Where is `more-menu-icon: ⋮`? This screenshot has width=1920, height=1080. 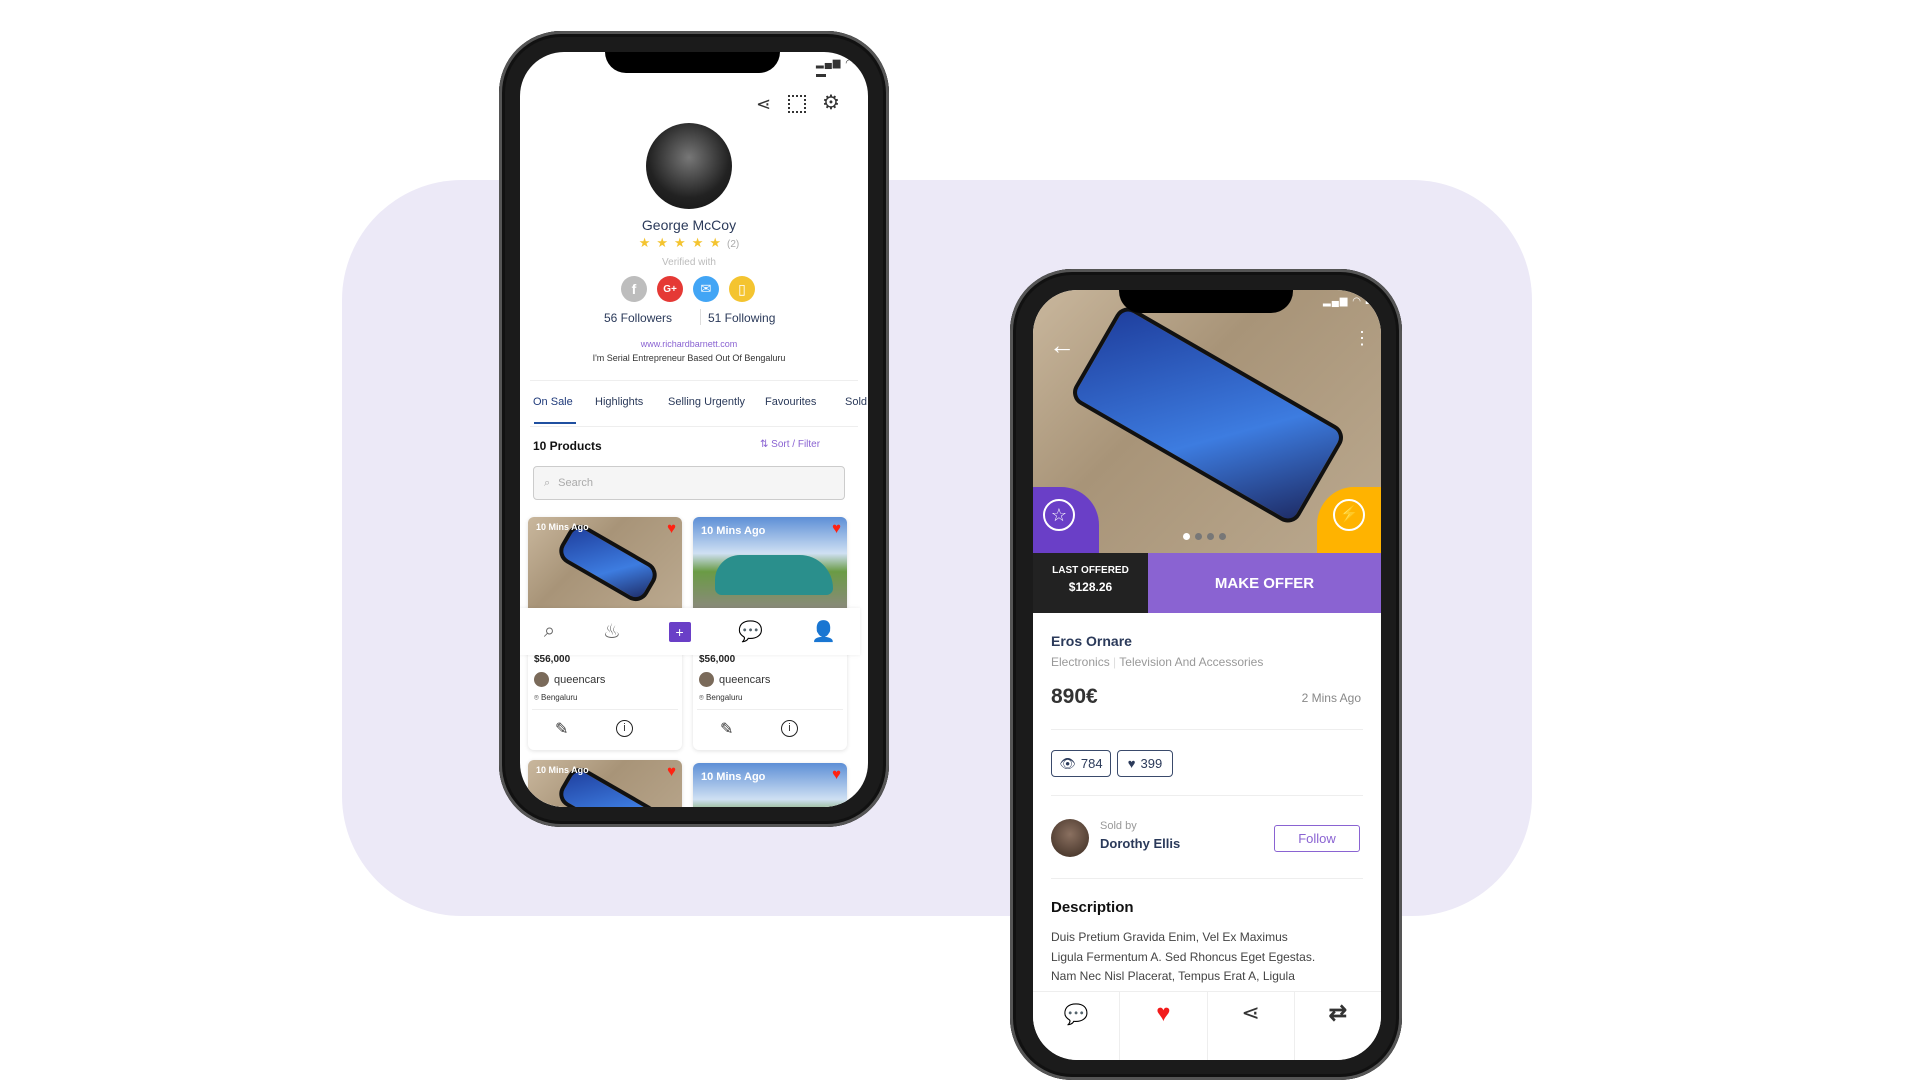
more-menu-icon: ⋮ is located at coordinates (1362, 338).